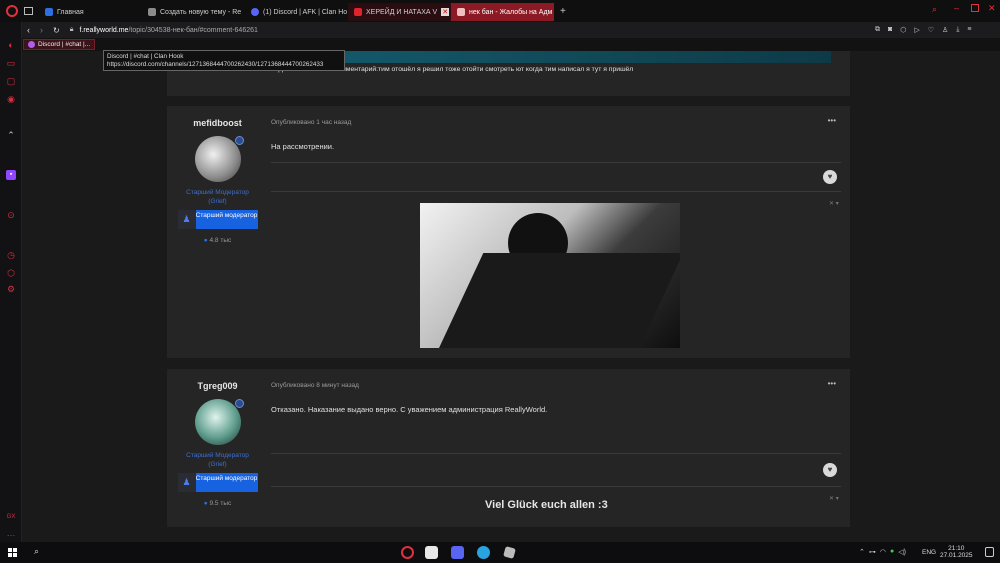 The image size is (1000, 563). I want to click on play-icon: ▷, so click(916, 30).